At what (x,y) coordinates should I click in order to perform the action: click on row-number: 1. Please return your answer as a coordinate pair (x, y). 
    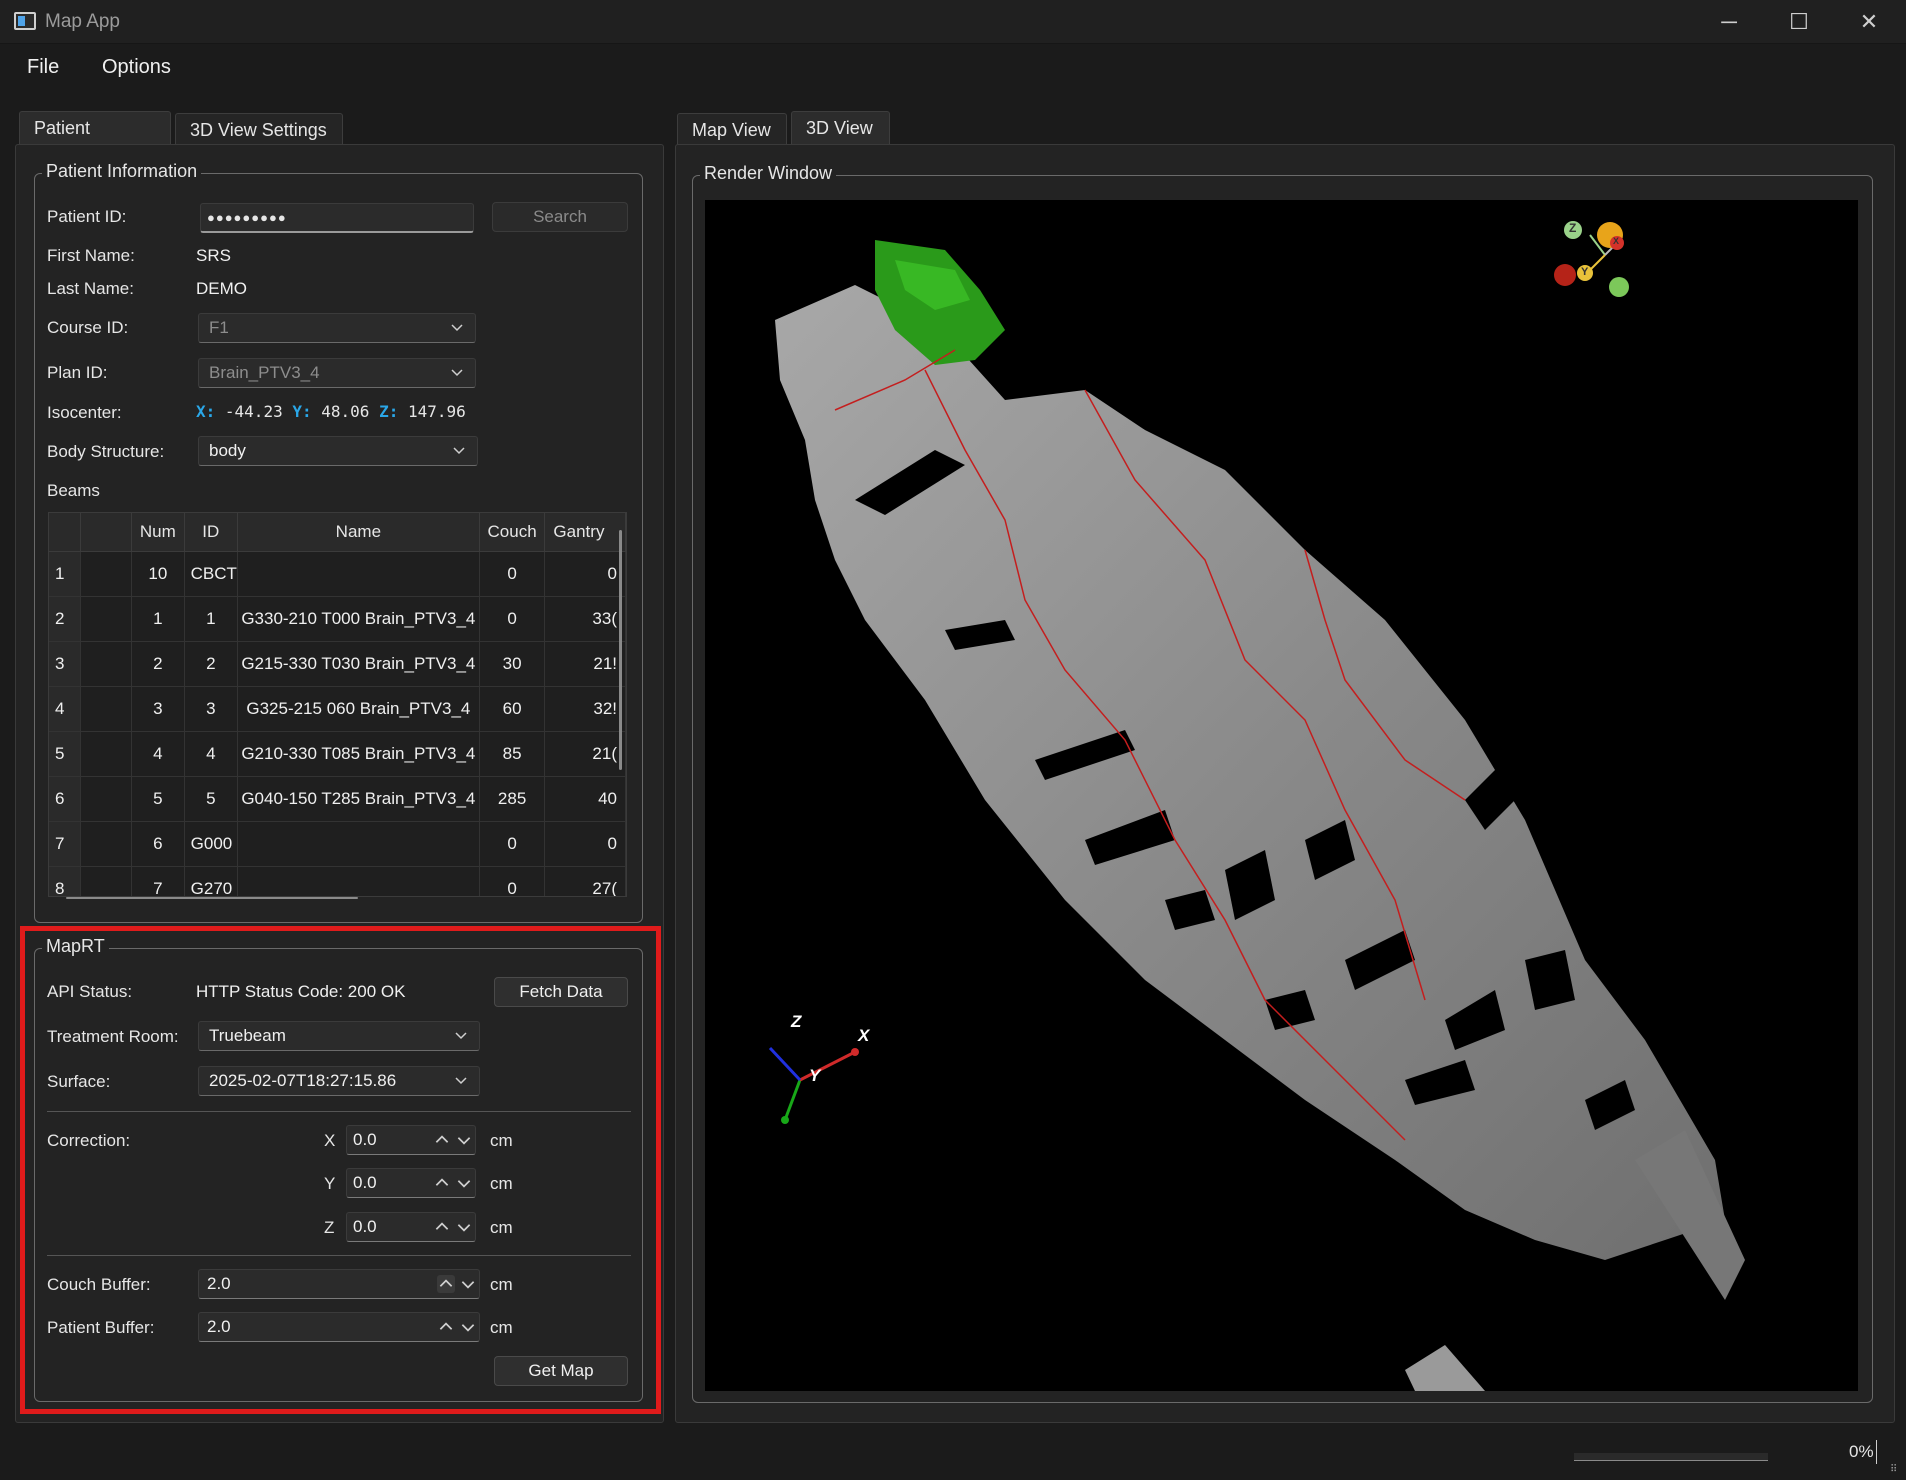
    Looking at the image, I should click on (65, 574).